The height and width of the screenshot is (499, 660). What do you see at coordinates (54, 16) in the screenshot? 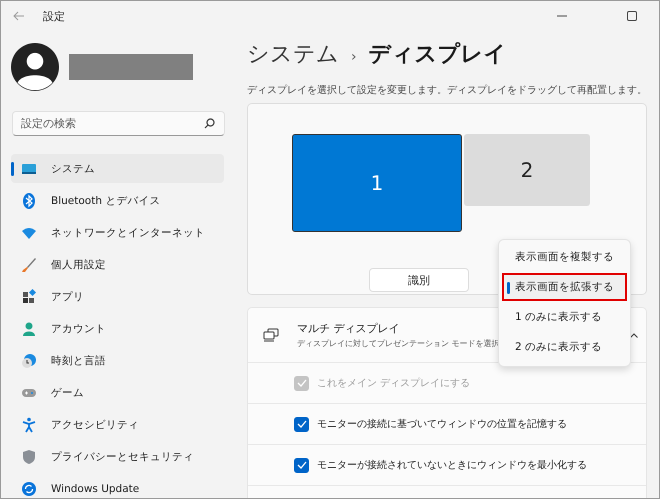
I see `window-title: 設定` at bounding box center [54, 16].